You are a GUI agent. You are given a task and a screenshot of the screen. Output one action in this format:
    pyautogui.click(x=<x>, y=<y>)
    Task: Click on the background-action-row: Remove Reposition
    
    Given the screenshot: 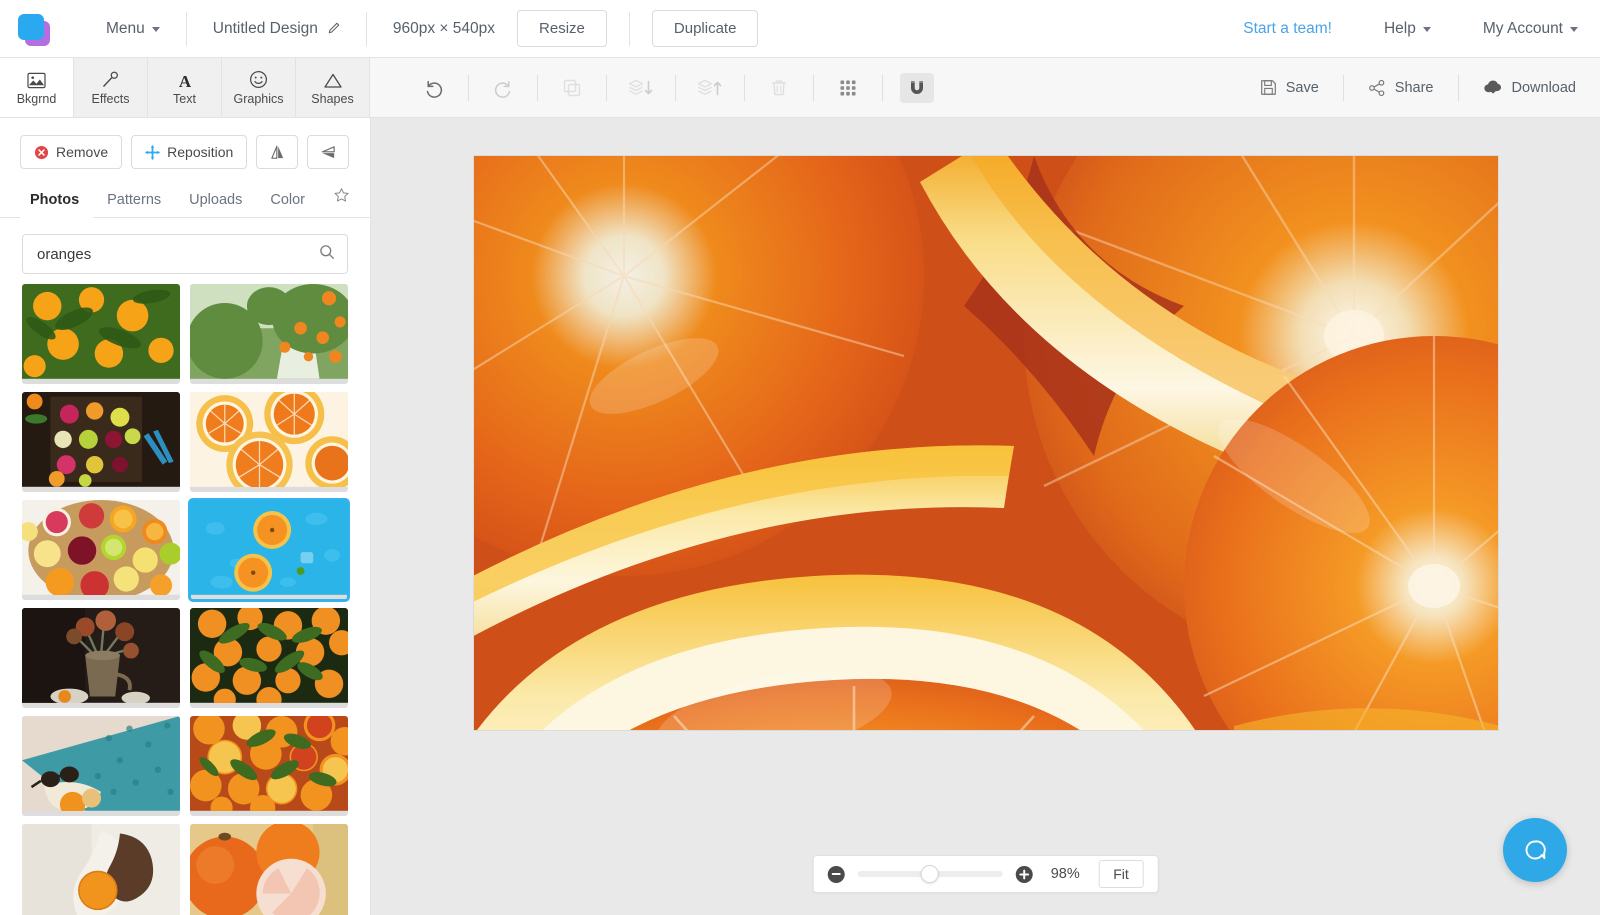 What is the action you would take?
    pyautogui.click(x=185, y=150)
    